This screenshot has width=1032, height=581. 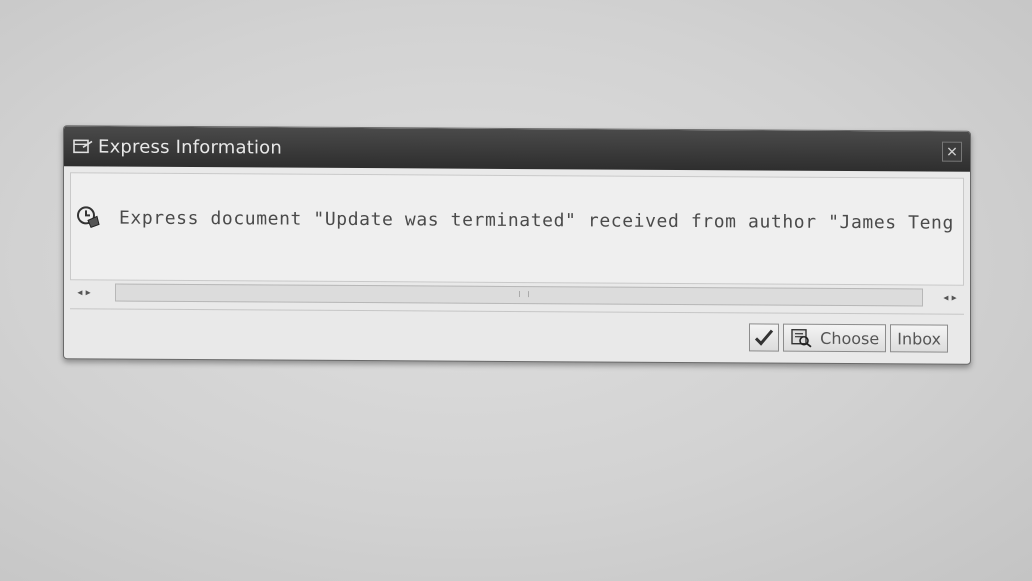 What do you see at coordinates (952, 151) in the screenshot?
I see `close-button: ✕` at bounding box center [952, 151].